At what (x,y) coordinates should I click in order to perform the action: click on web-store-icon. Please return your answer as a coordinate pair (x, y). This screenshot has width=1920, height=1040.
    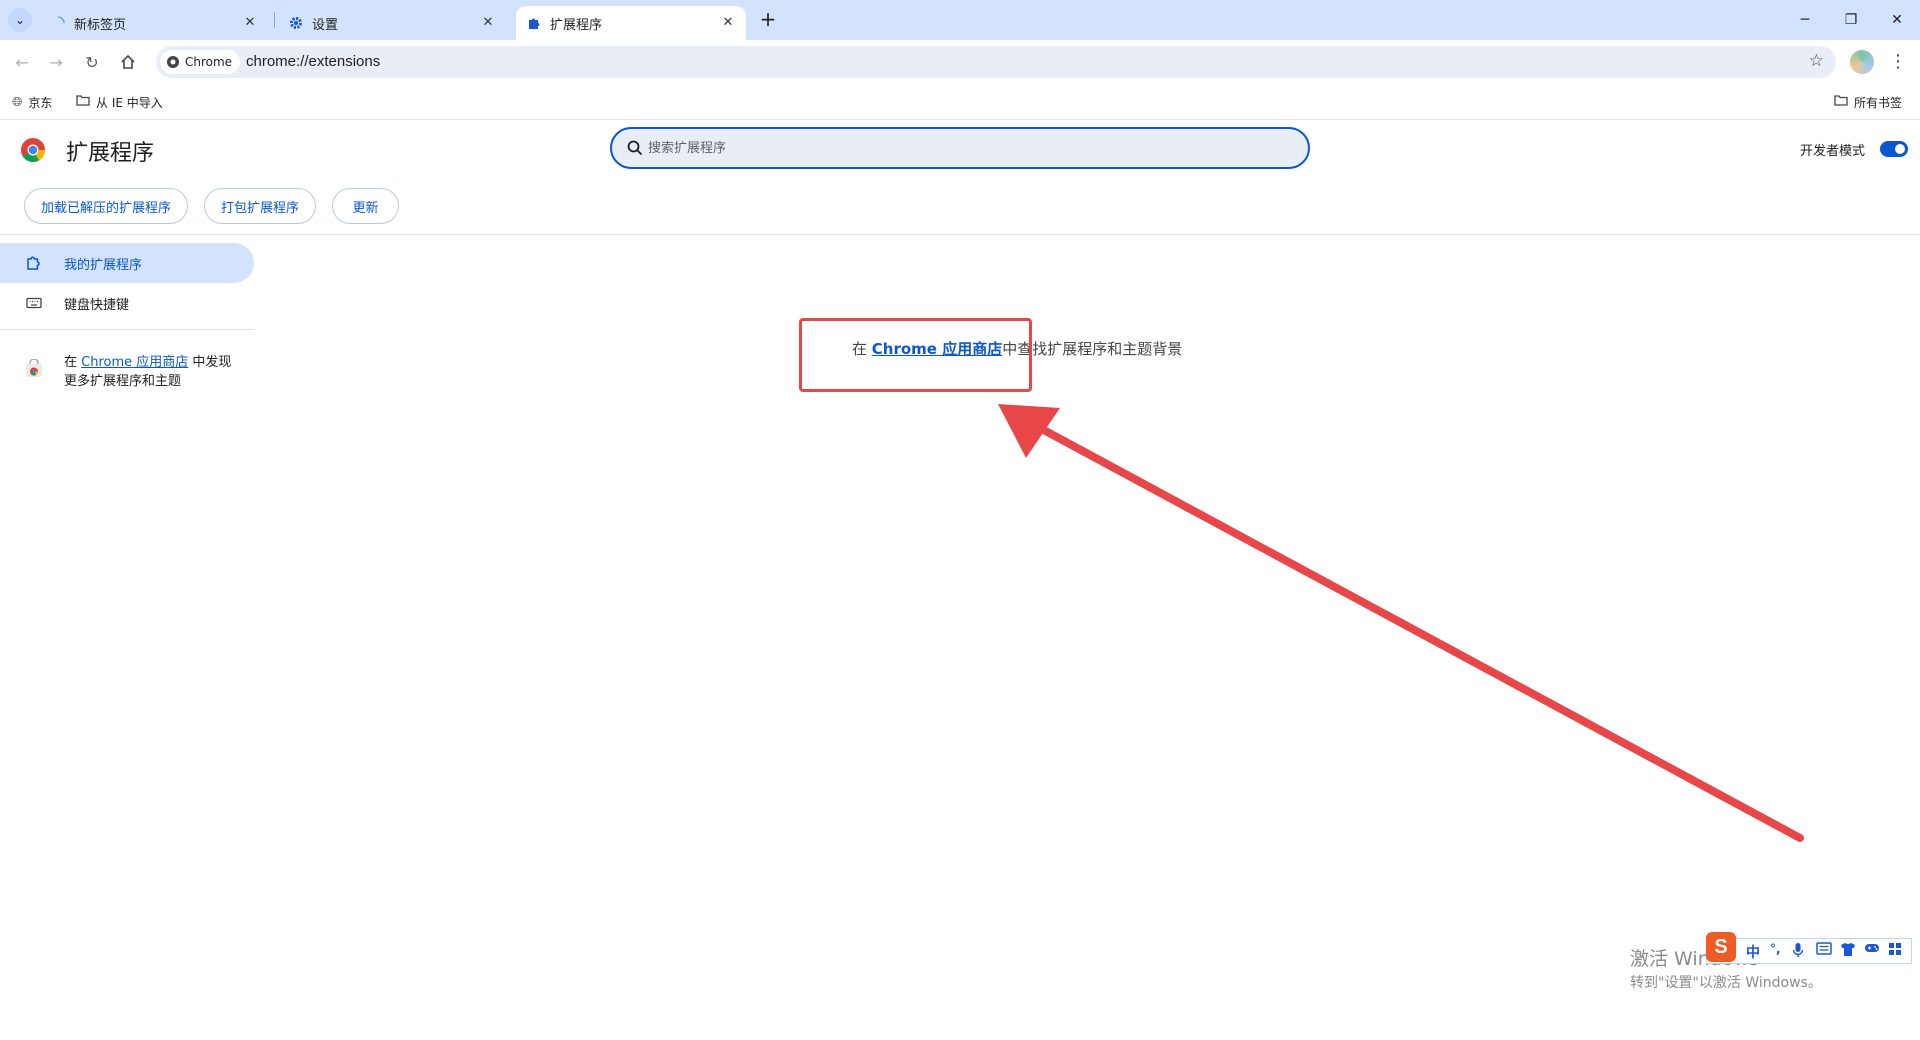
    Looking at the image, I should click on (34, 368).